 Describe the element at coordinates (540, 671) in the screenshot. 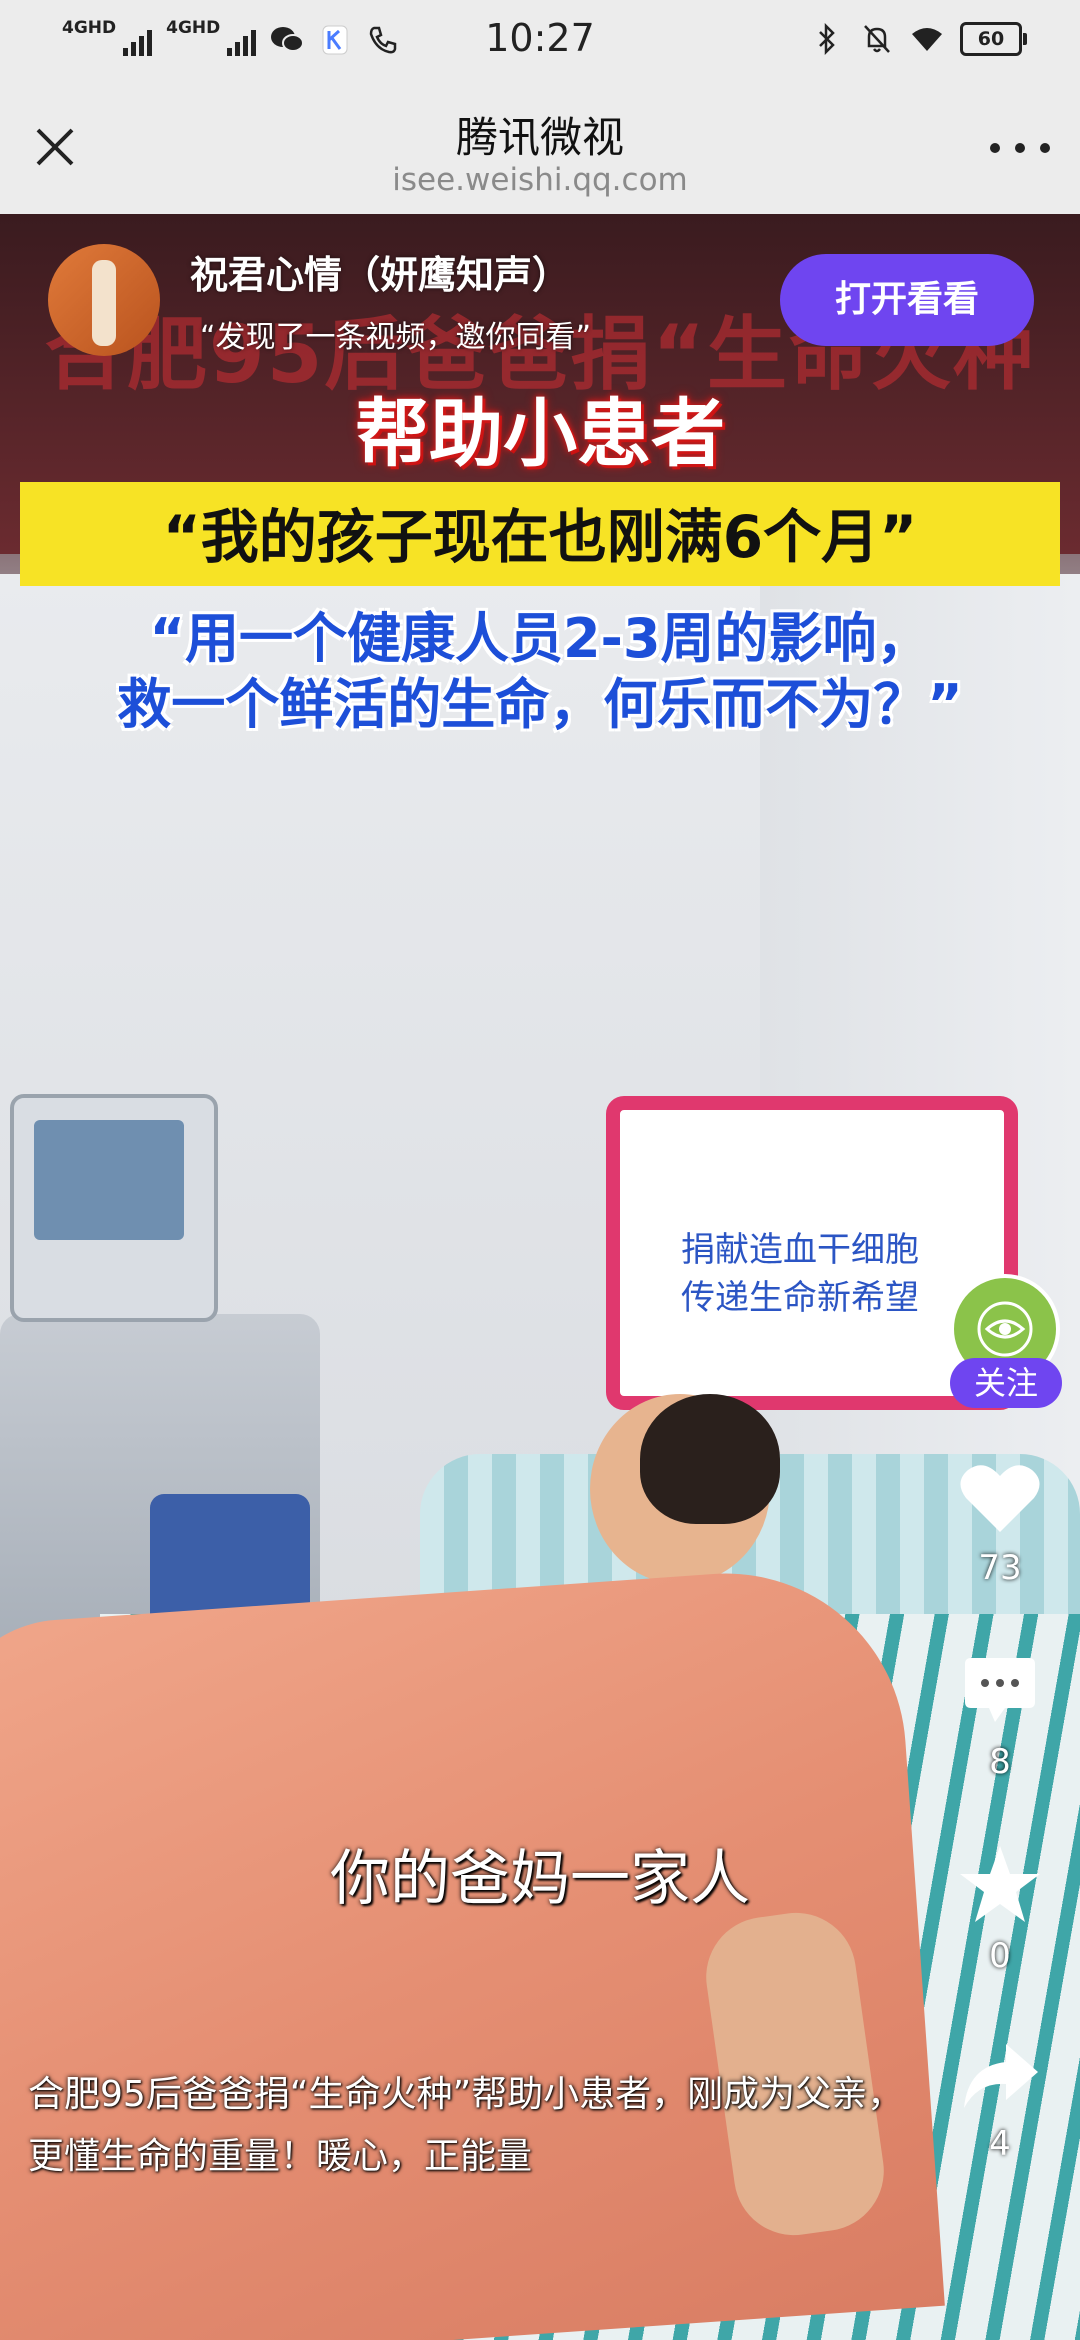

I see `video-overlay-blue-text: “用一个健康人员2-3周的影响， 救一个鲜活的生命，何乐而不为？”` at that location.